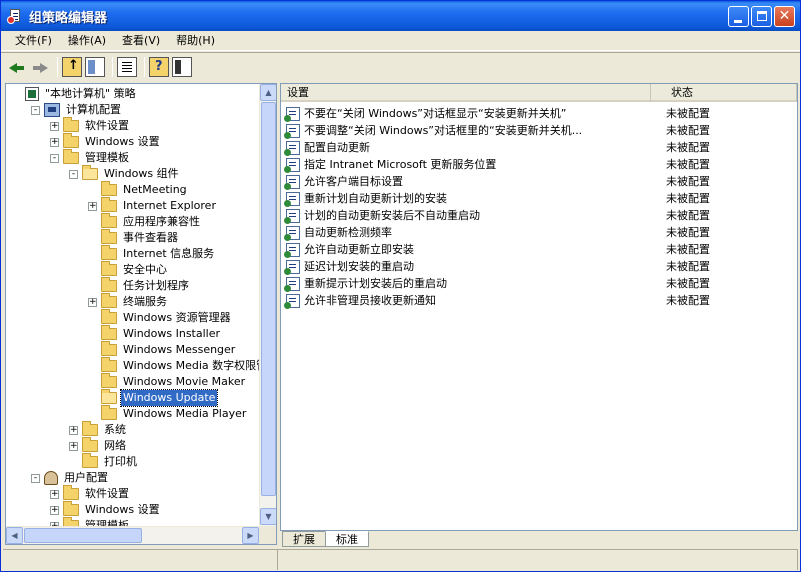 The height and width of the screenshot is (572, 801). What do you see at coordinates (109, 396) in the screenshot?
I see `folder-open-icon` at bounding box center [109, 396].